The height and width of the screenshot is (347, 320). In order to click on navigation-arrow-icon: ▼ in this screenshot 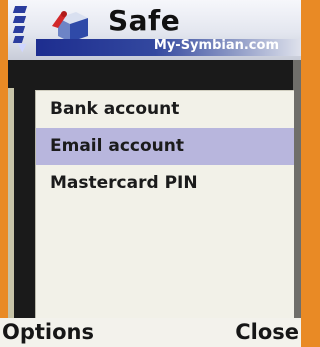, I will do `click(22, 47)`.